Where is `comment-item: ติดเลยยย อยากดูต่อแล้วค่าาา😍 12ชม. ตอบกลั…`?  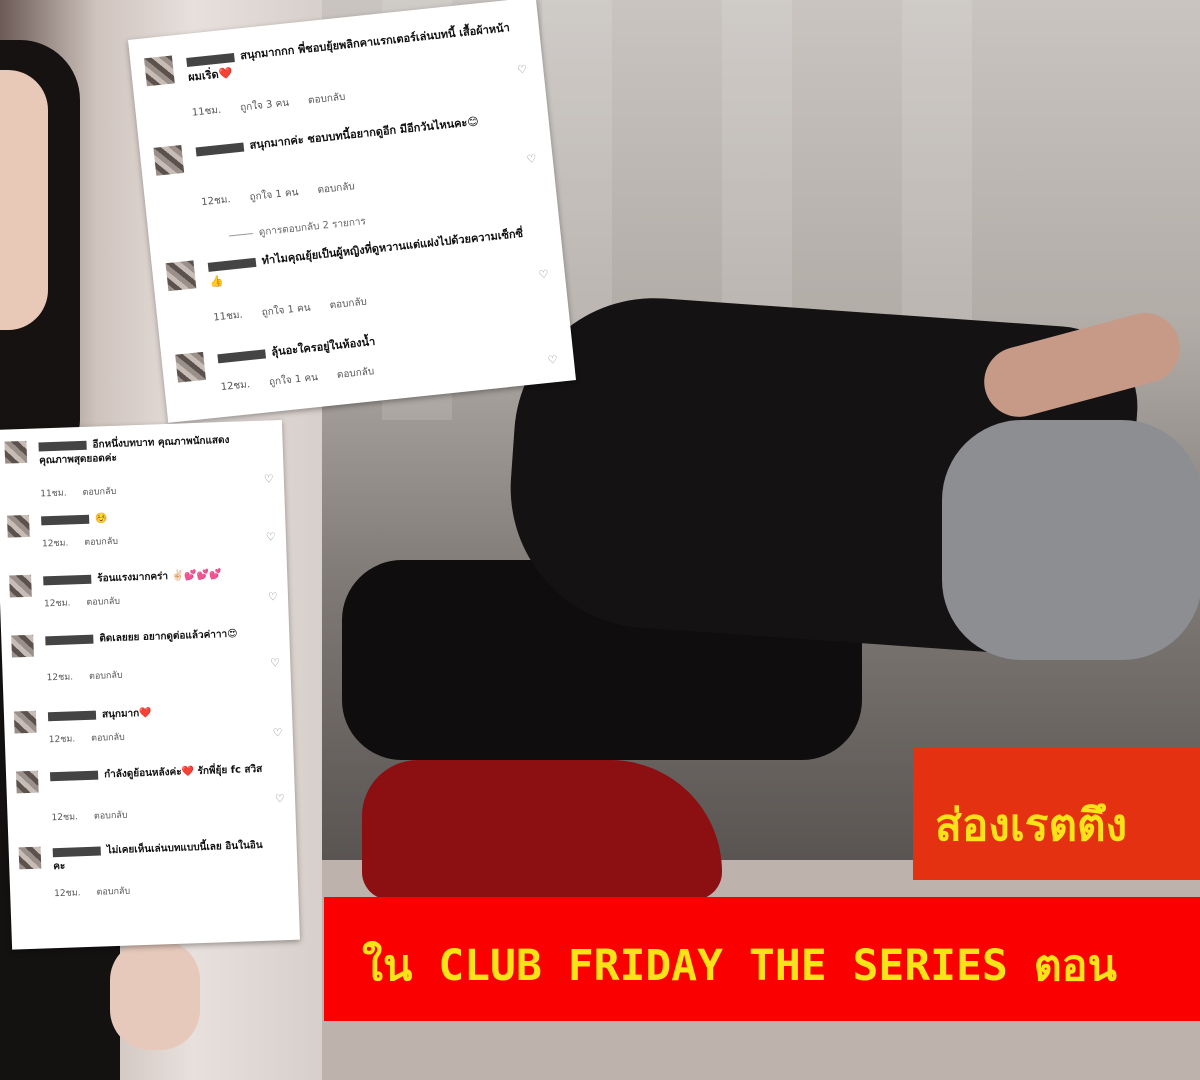 comment-item: ติดเลยยย อยากดูต่อแล้วค่าาา😍 12ชม. ตอบกลั… is located at coordinates (145, 661).